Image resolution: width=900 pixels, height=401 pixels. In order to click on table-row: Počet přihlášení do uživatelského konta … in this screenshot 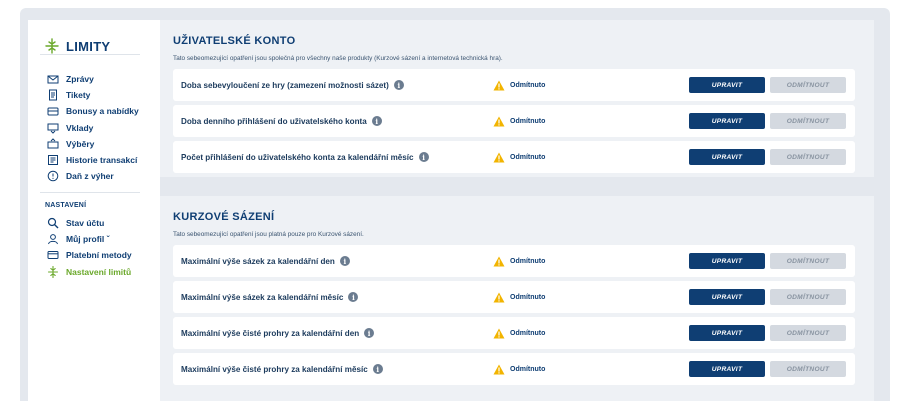, I will do `click(514, 157)`.